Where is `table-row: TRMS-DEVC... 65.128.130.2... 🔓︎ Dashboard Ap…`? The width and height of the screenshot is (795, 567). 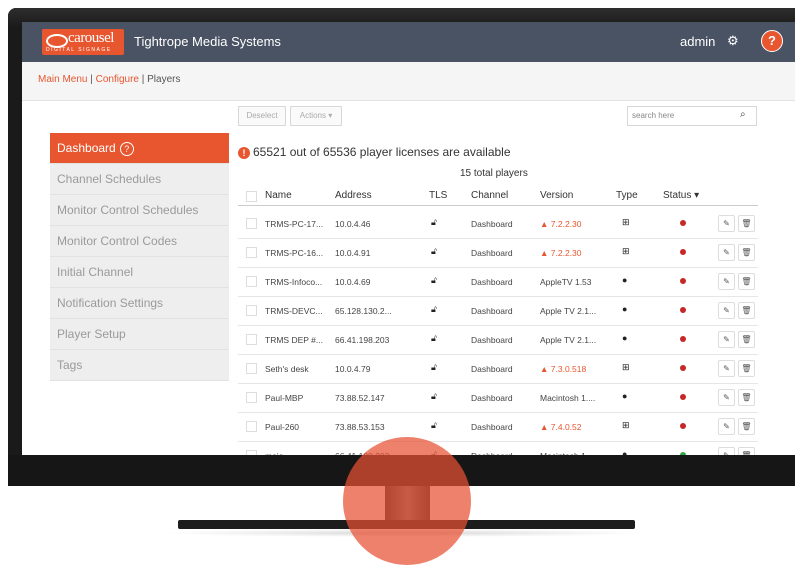 table-row: TRMS-DEVC... 65.128.130.2... 🔓︎ Dashboard Ap… is located at coordinates (498, 311).